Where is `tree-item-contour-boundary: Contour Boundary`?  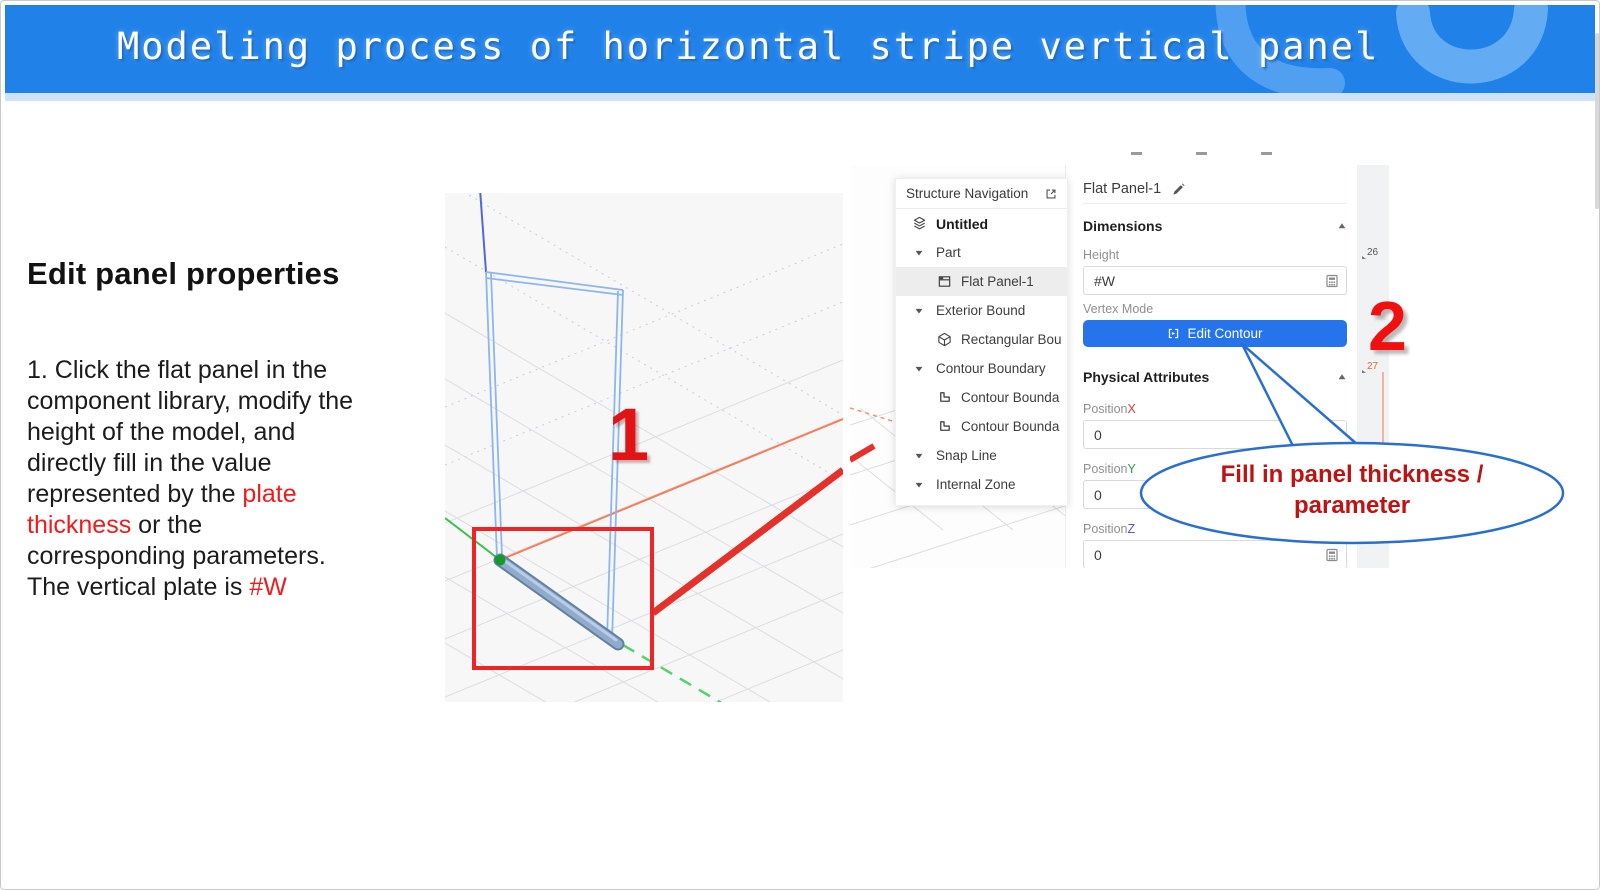
tree-item-contour-boundary: Contour Boundary is located at coordinates (981, 368).